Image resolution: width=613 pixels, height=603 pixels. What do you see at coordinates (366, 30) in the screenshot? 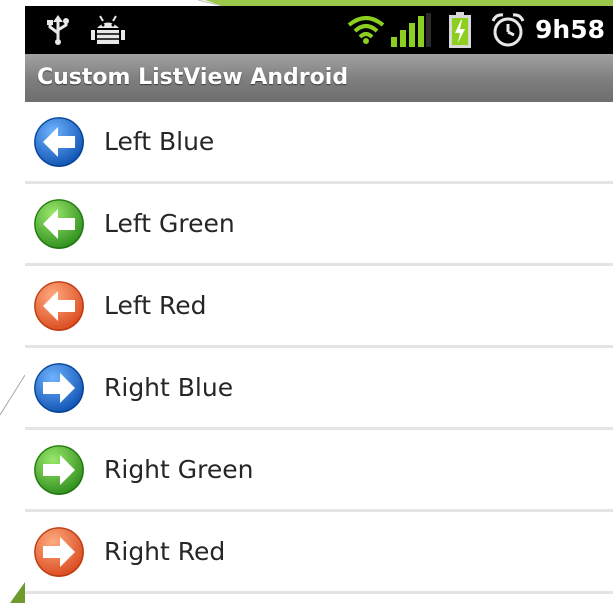
I see `wifi-icon` at bounding box center [366, 30].